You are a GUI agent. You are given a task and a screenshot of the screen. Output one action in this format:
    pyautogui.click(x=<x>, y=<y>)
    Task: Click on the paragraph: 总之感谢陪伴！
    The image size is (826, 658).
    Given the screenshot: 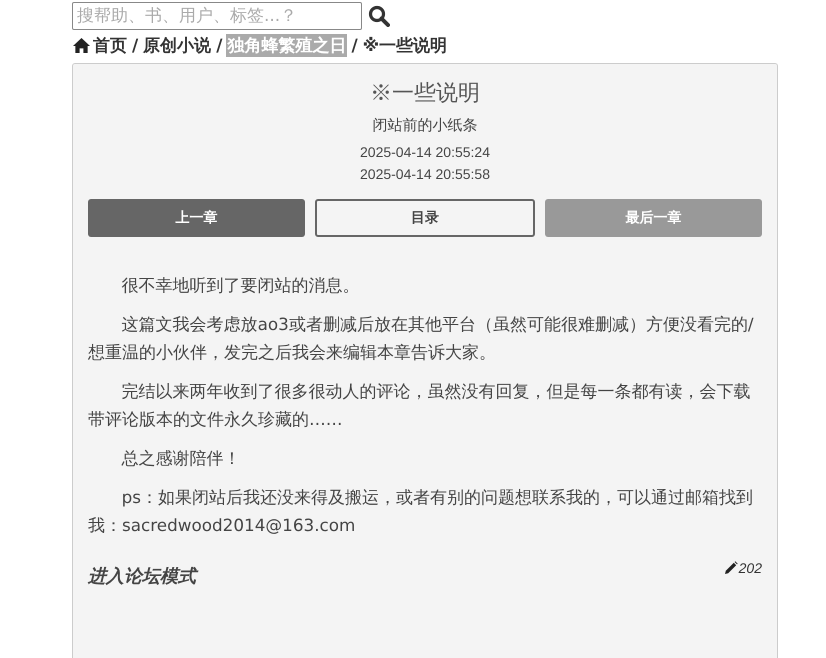 What is the action you would take?
    pyautogui.click(x=181, y=458)
    